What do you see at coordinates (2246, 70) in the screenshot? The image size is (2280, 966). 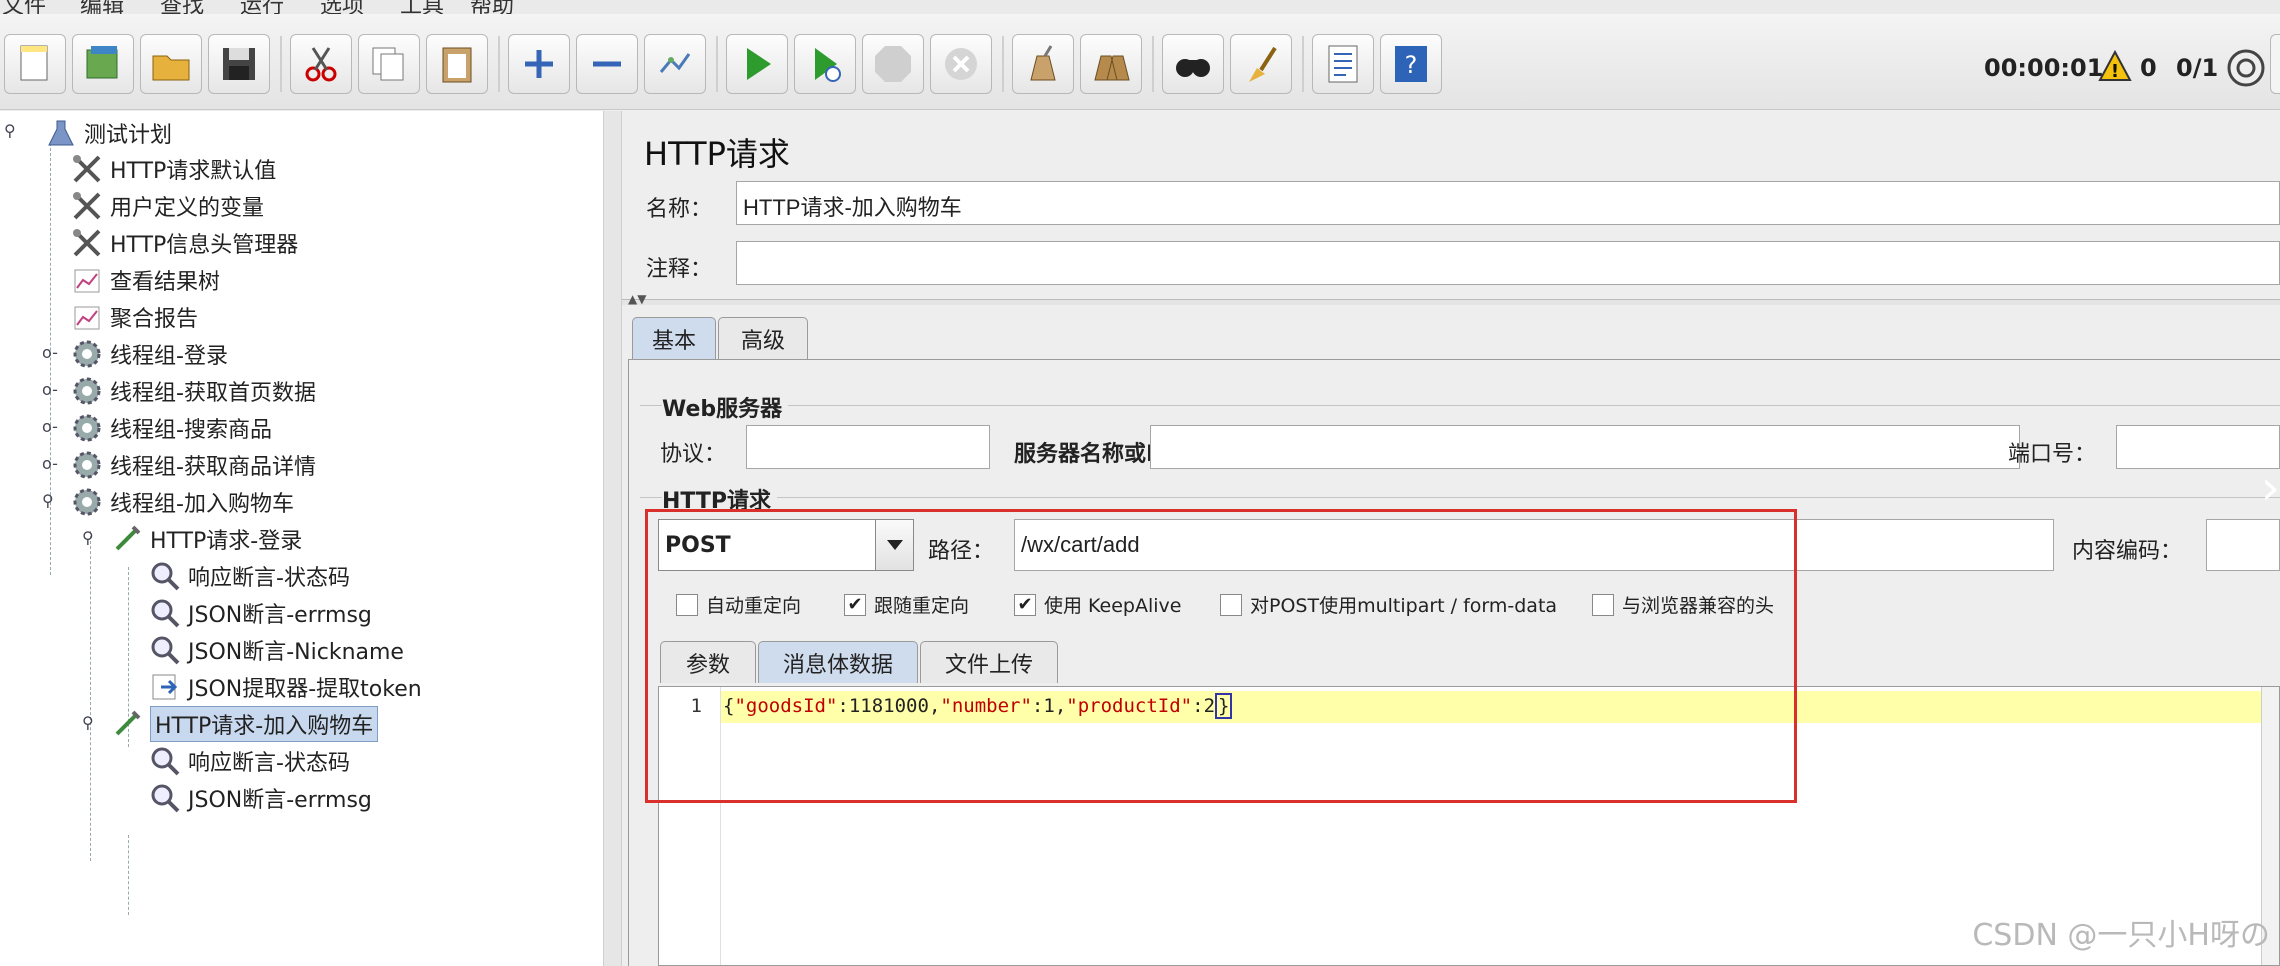 I see `remote-status-icon` at bounding box center [2246, 70].